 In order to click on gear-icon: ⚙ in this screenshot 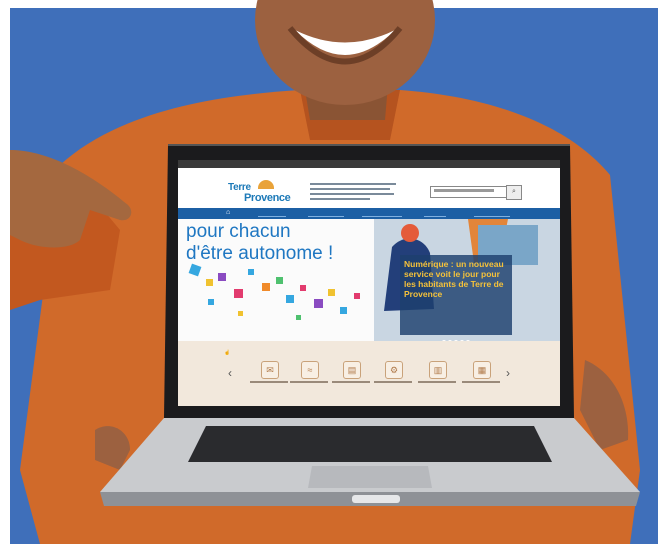, I will do `click(394, 370)`.